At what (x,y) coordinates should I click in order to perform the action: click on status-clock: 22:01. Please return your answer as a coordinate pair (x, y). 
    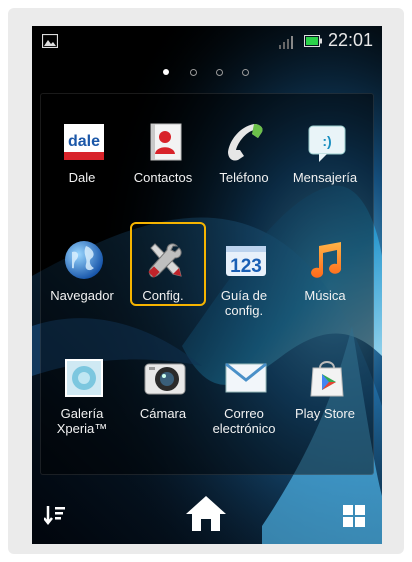
    Looking at the image, I should click on (351, 40).